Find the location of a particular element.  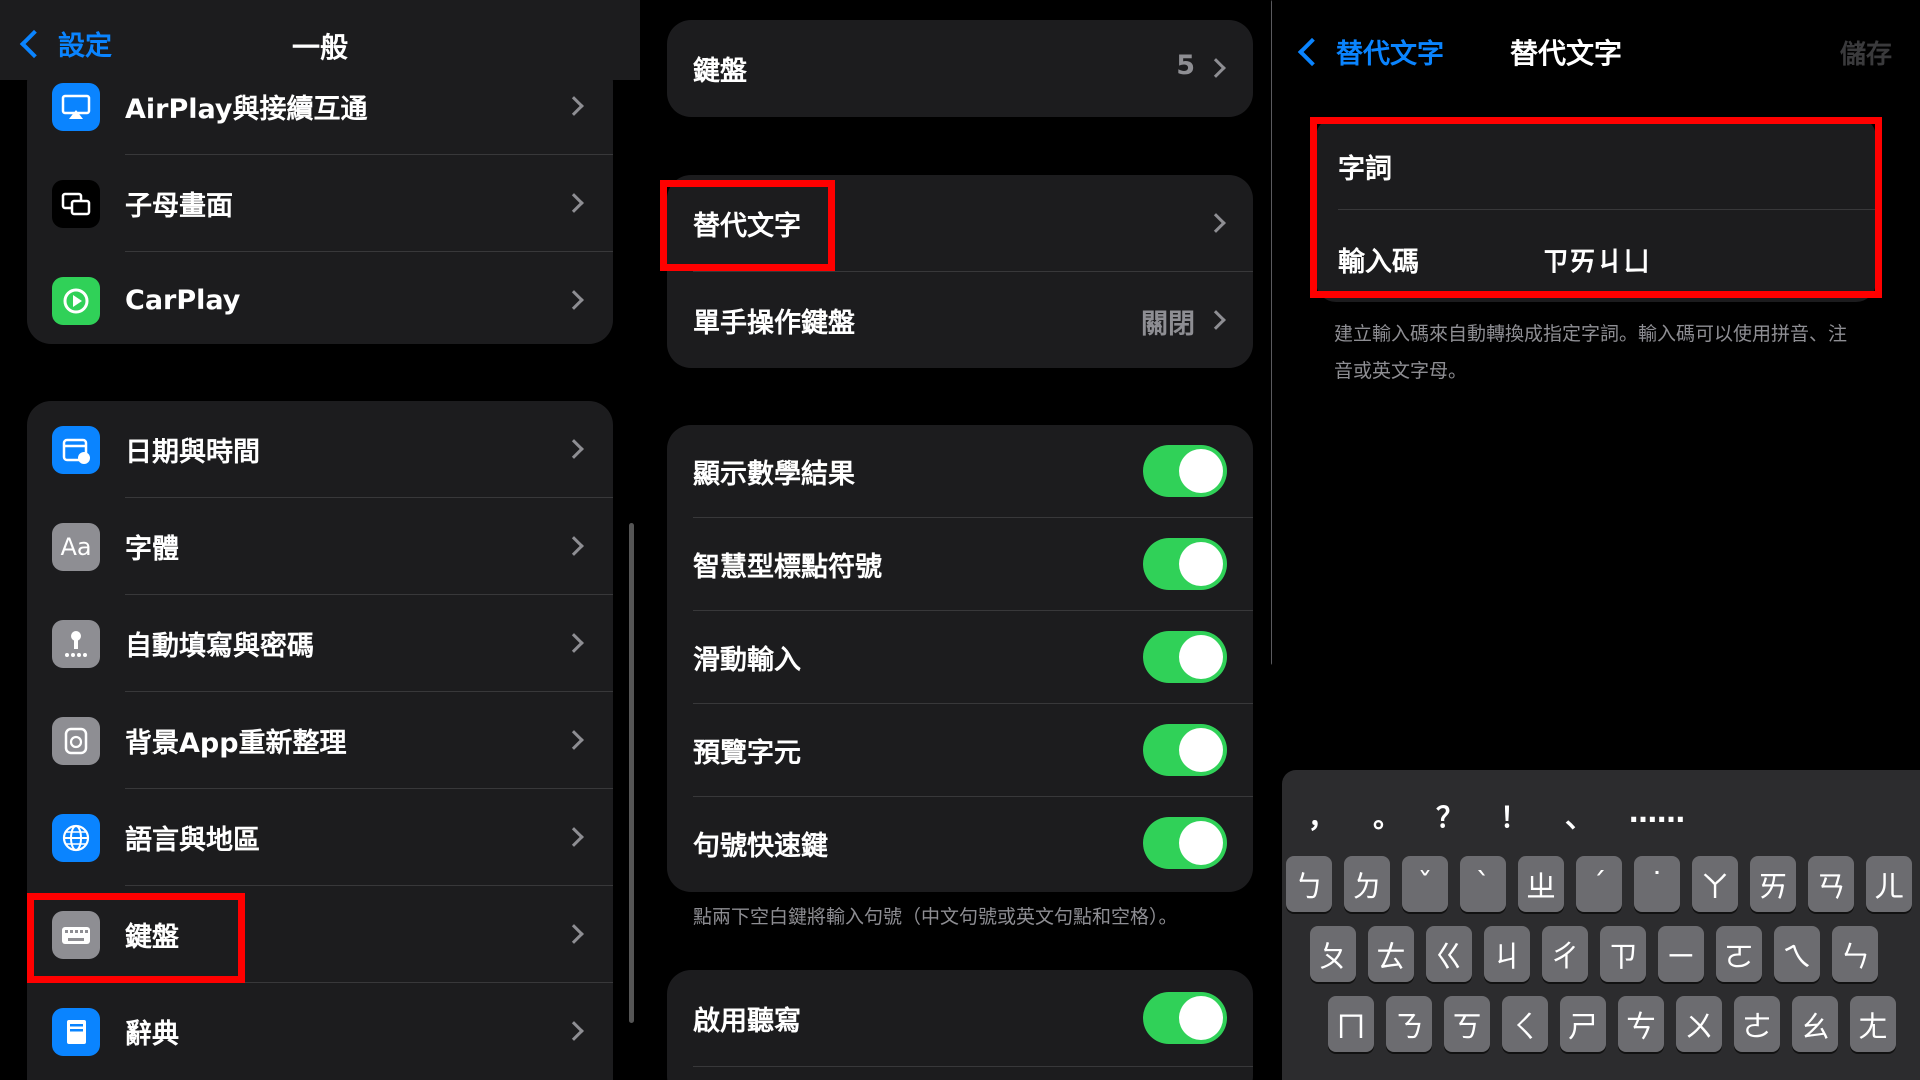

picture-in-picture-icon is located at coordinates (76, 203).